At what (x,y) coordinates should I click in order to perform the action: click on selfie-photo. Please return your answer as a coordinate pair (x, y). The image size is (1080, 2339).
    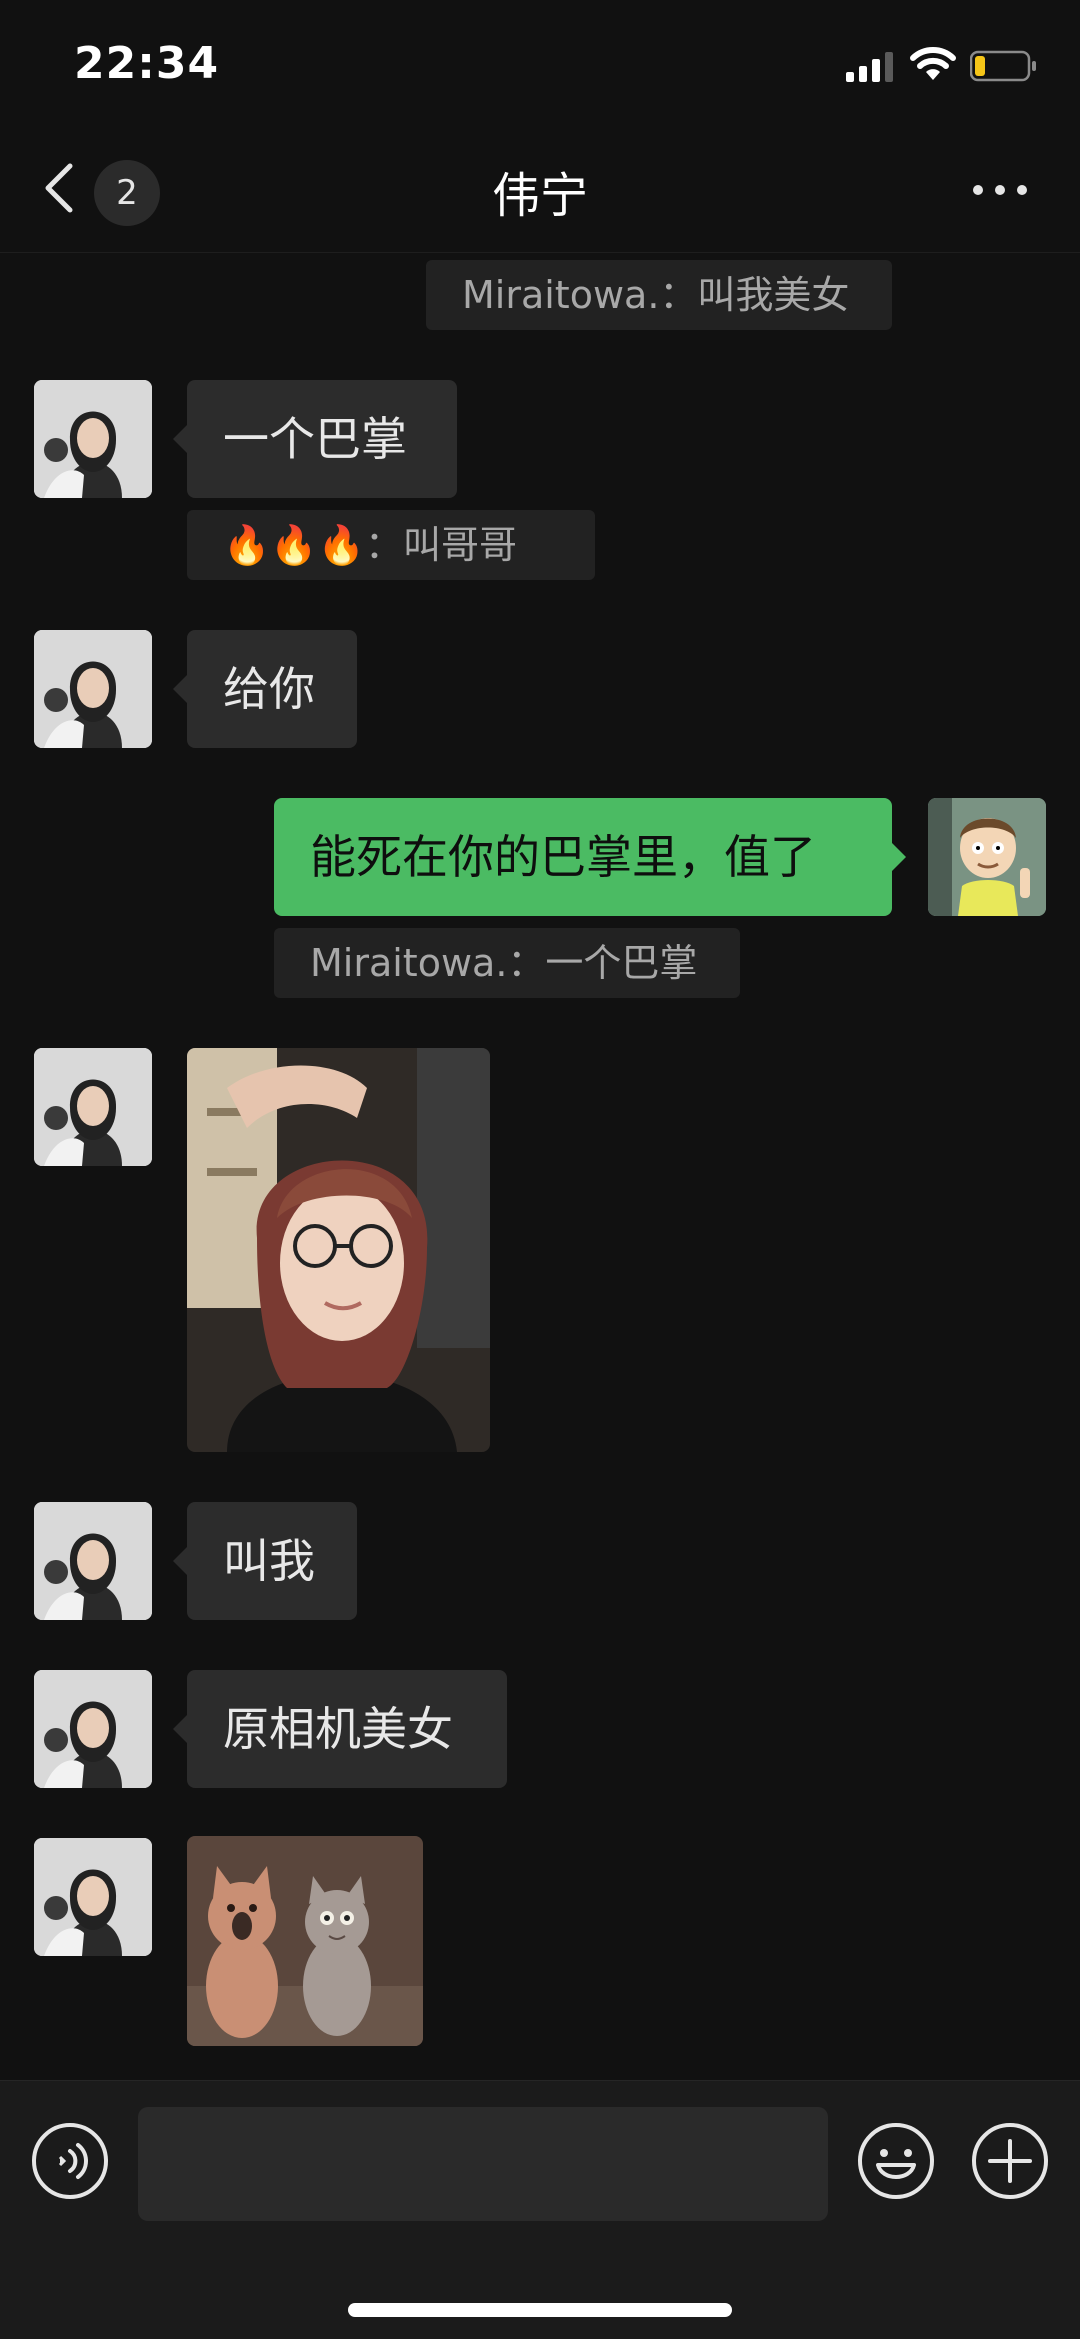
    Looking at the image, I should click on (338, 1250).